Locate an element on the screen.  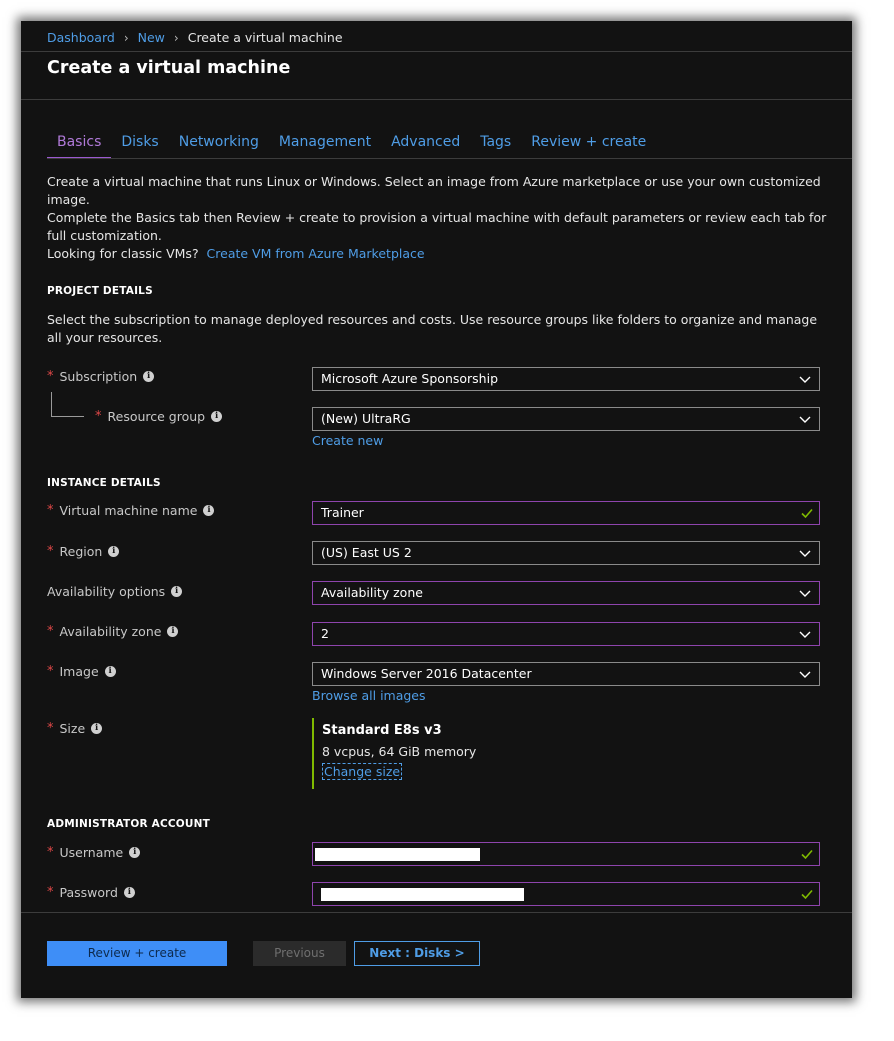
availability-options-value: Availability zone is located at coordinates (372, 592).